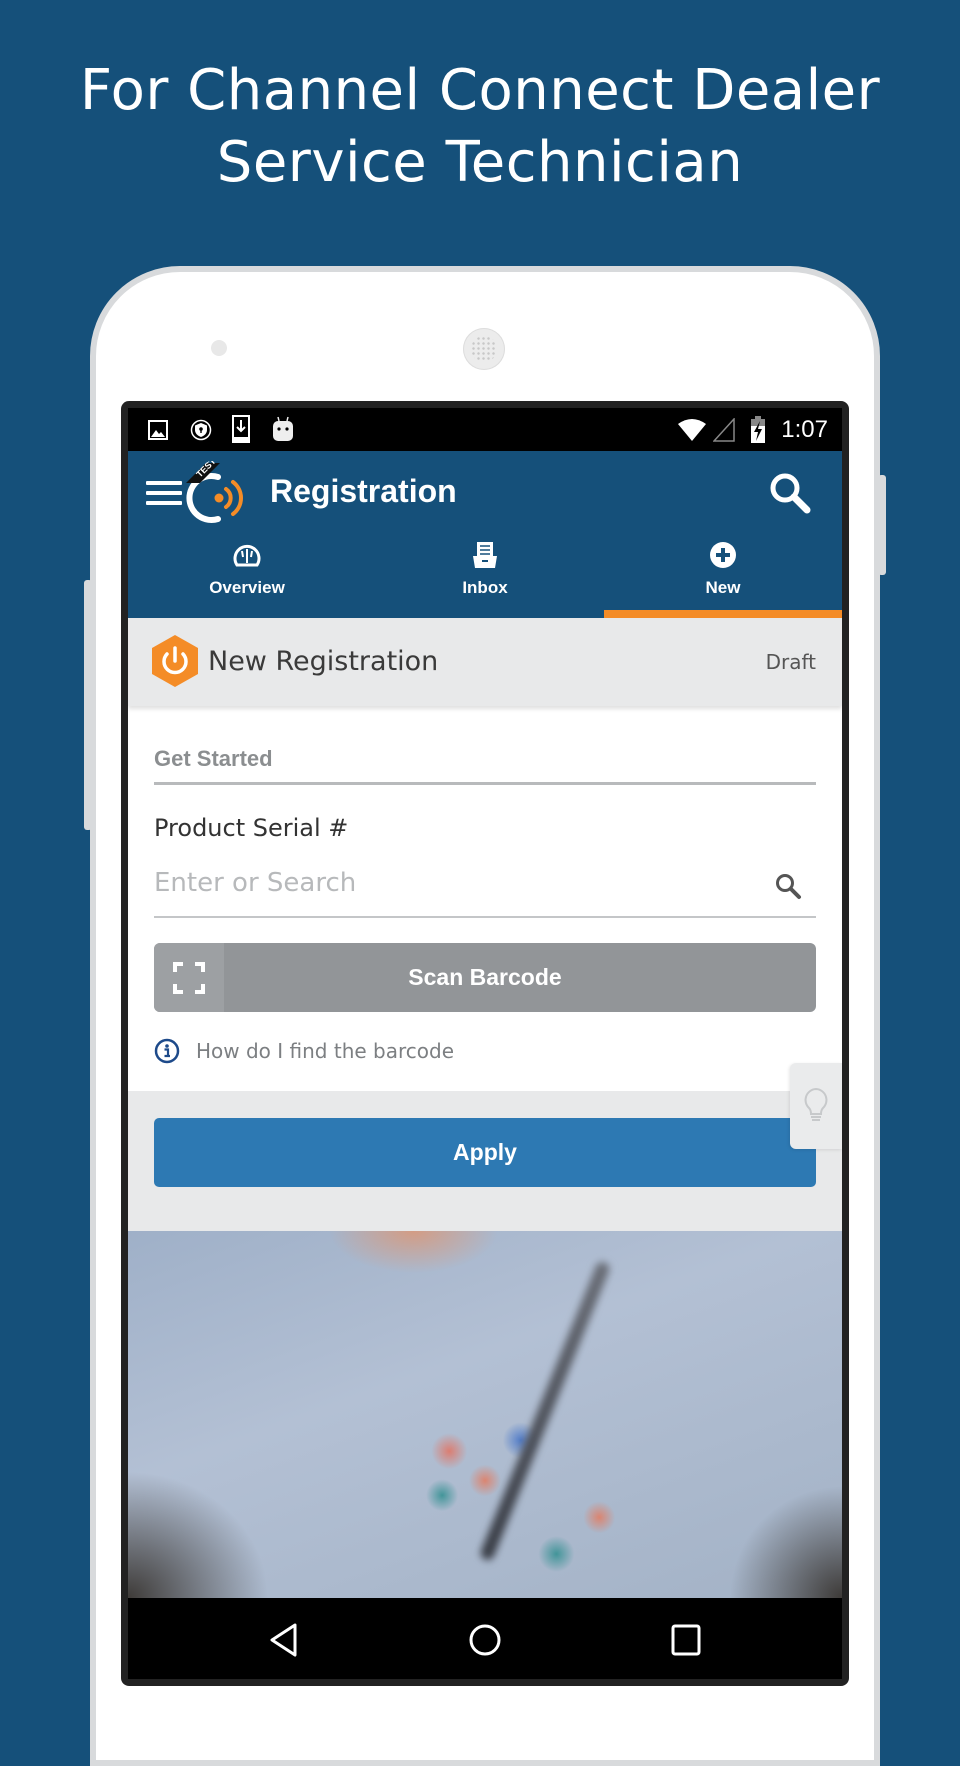 Image resolution: width=960 pixels, height=1766 pixels. I want to click on barcode-help-text: How do I find the barcode, so click(325, 1051).